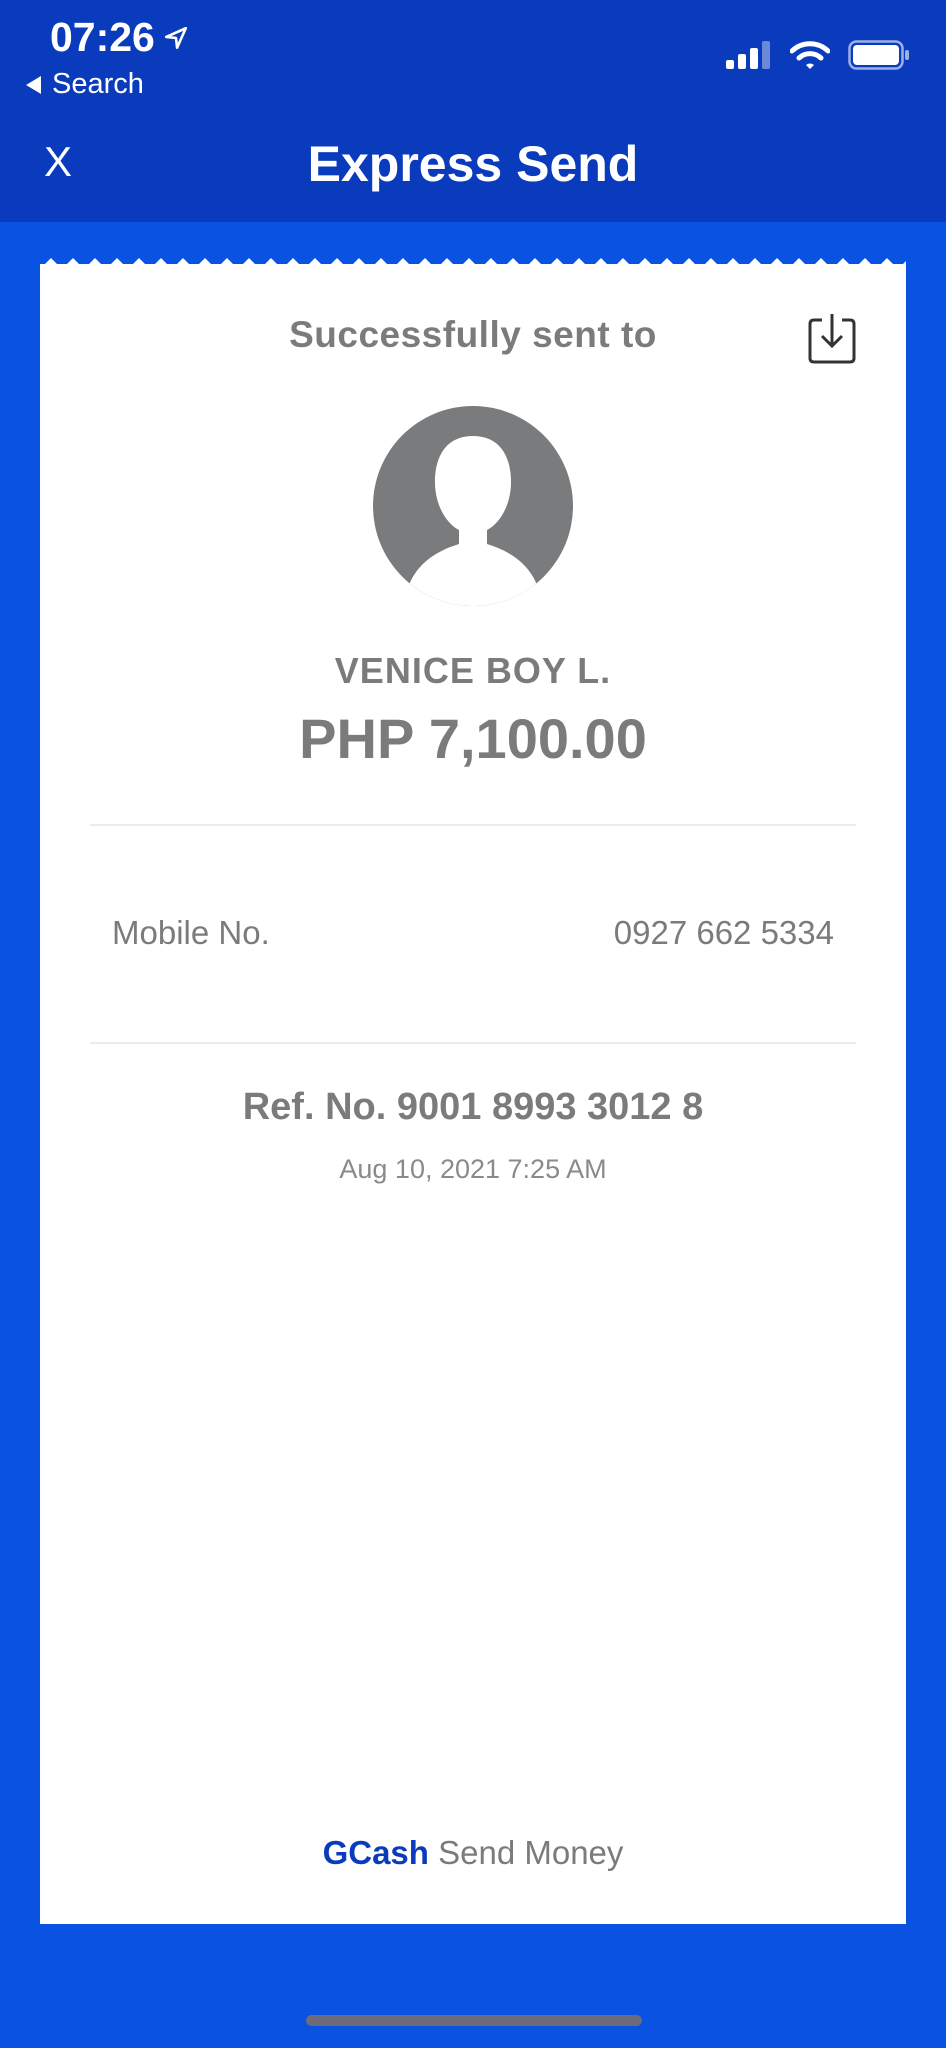  Describe the element at coordinates (473, 1043) in the screenshot. I see `divider-bottom` at that location.